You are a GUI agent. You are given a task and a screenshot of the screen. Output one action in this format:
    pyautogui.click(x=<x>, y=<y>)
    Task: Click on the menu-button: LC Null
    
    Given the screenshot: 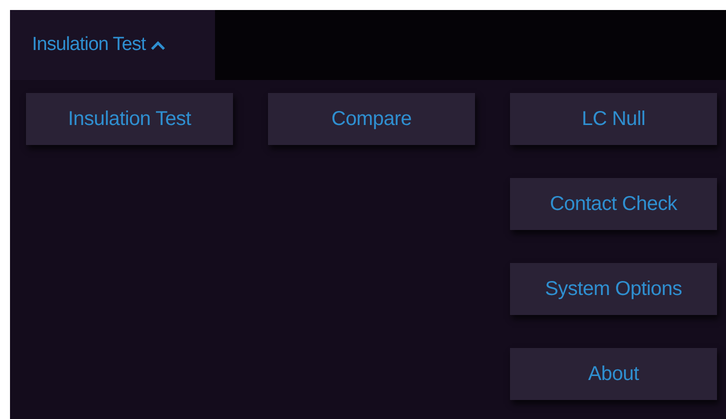 What is the action you would take?
    pyautogui.click(x=613, y=119)
    